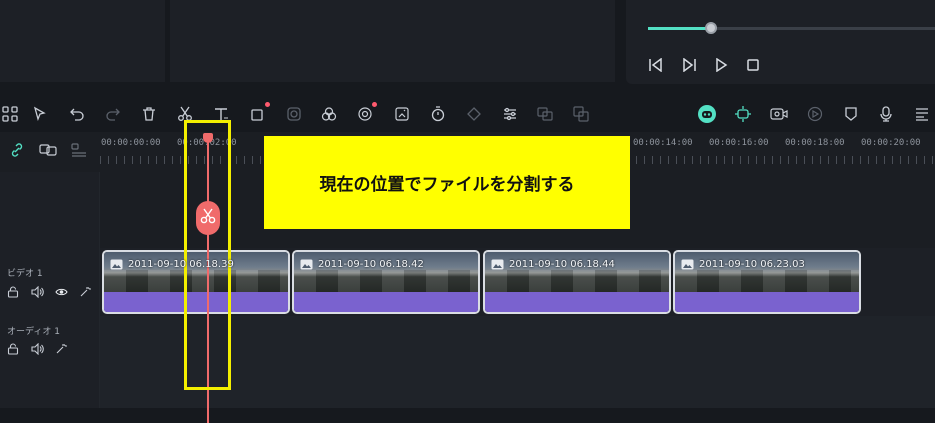  I want to click on redo-icon, so click(113, 114).